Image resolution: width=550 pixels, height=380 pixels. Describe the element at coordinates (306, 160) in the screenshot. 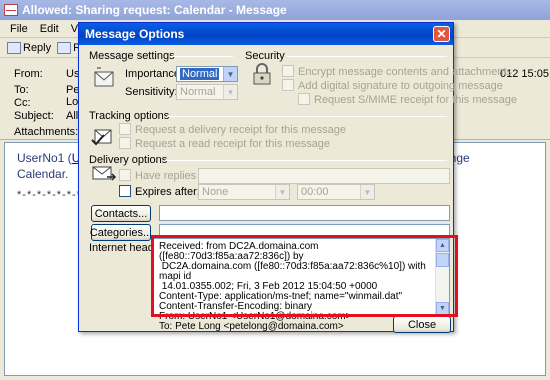

I see `delivery-divider` at that location.